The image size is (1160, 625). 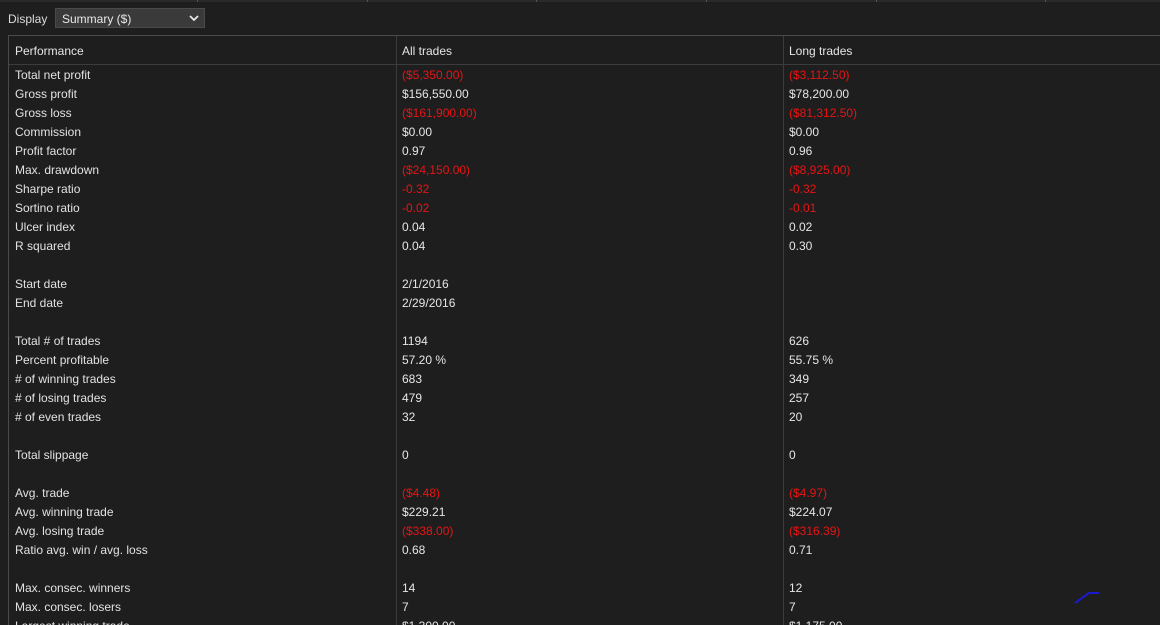 What do you see at coordinates (409, 417) in the screenshot?
I see `all-trades-value: 32` at bounding box center [409, 417].